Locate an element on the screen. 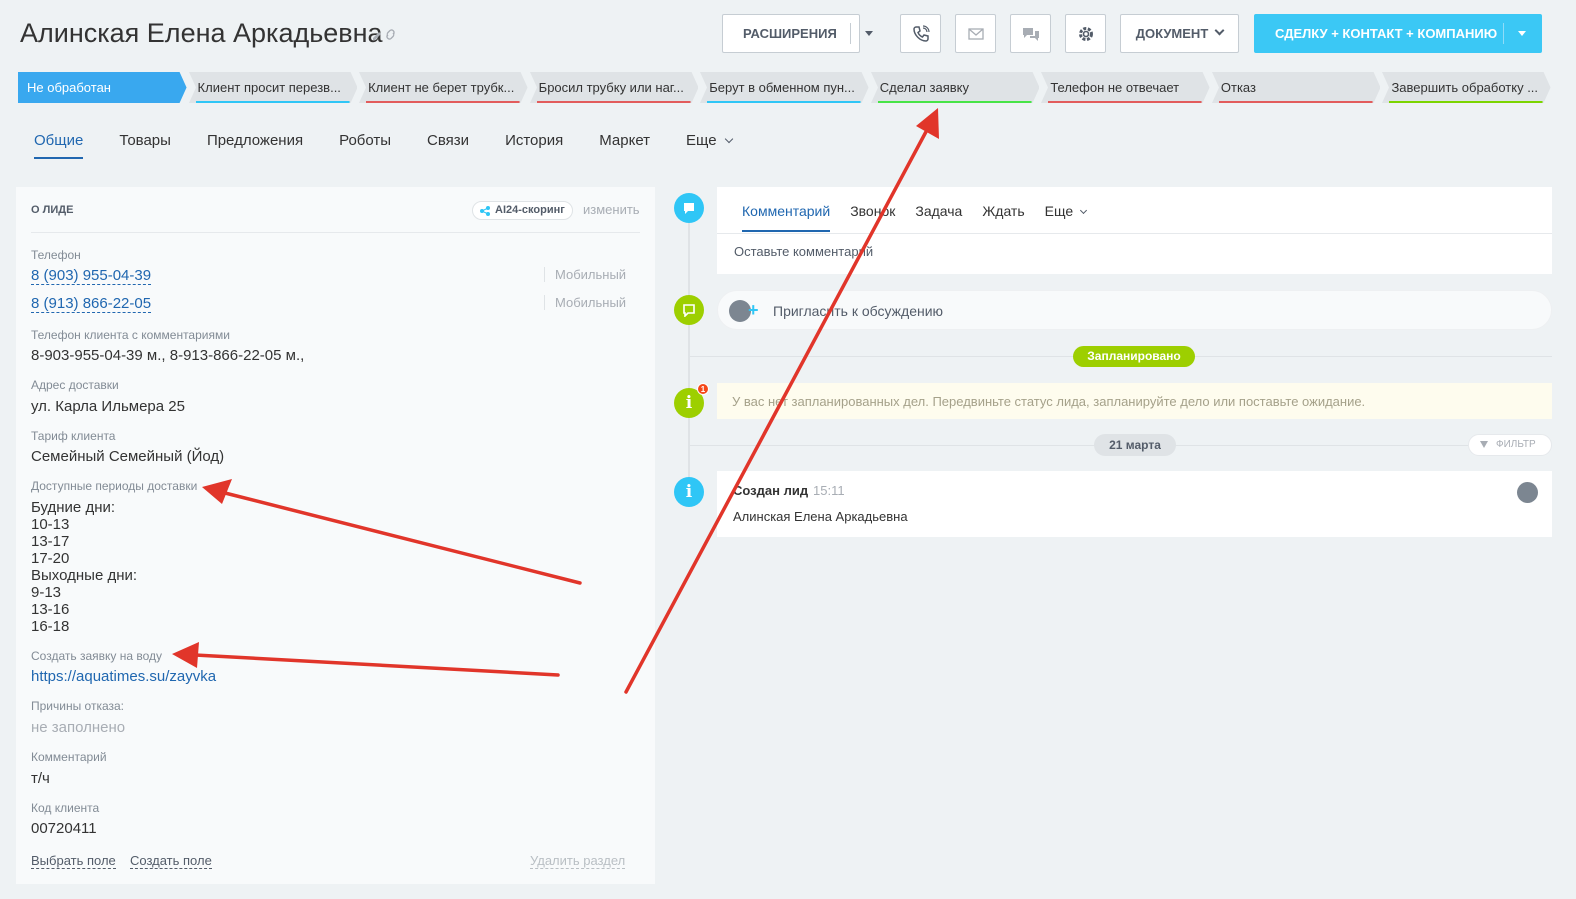 The height and width of the screenshot is (899, 1576). stage-label: Сделал заявку is located at coordinates (924, 87).